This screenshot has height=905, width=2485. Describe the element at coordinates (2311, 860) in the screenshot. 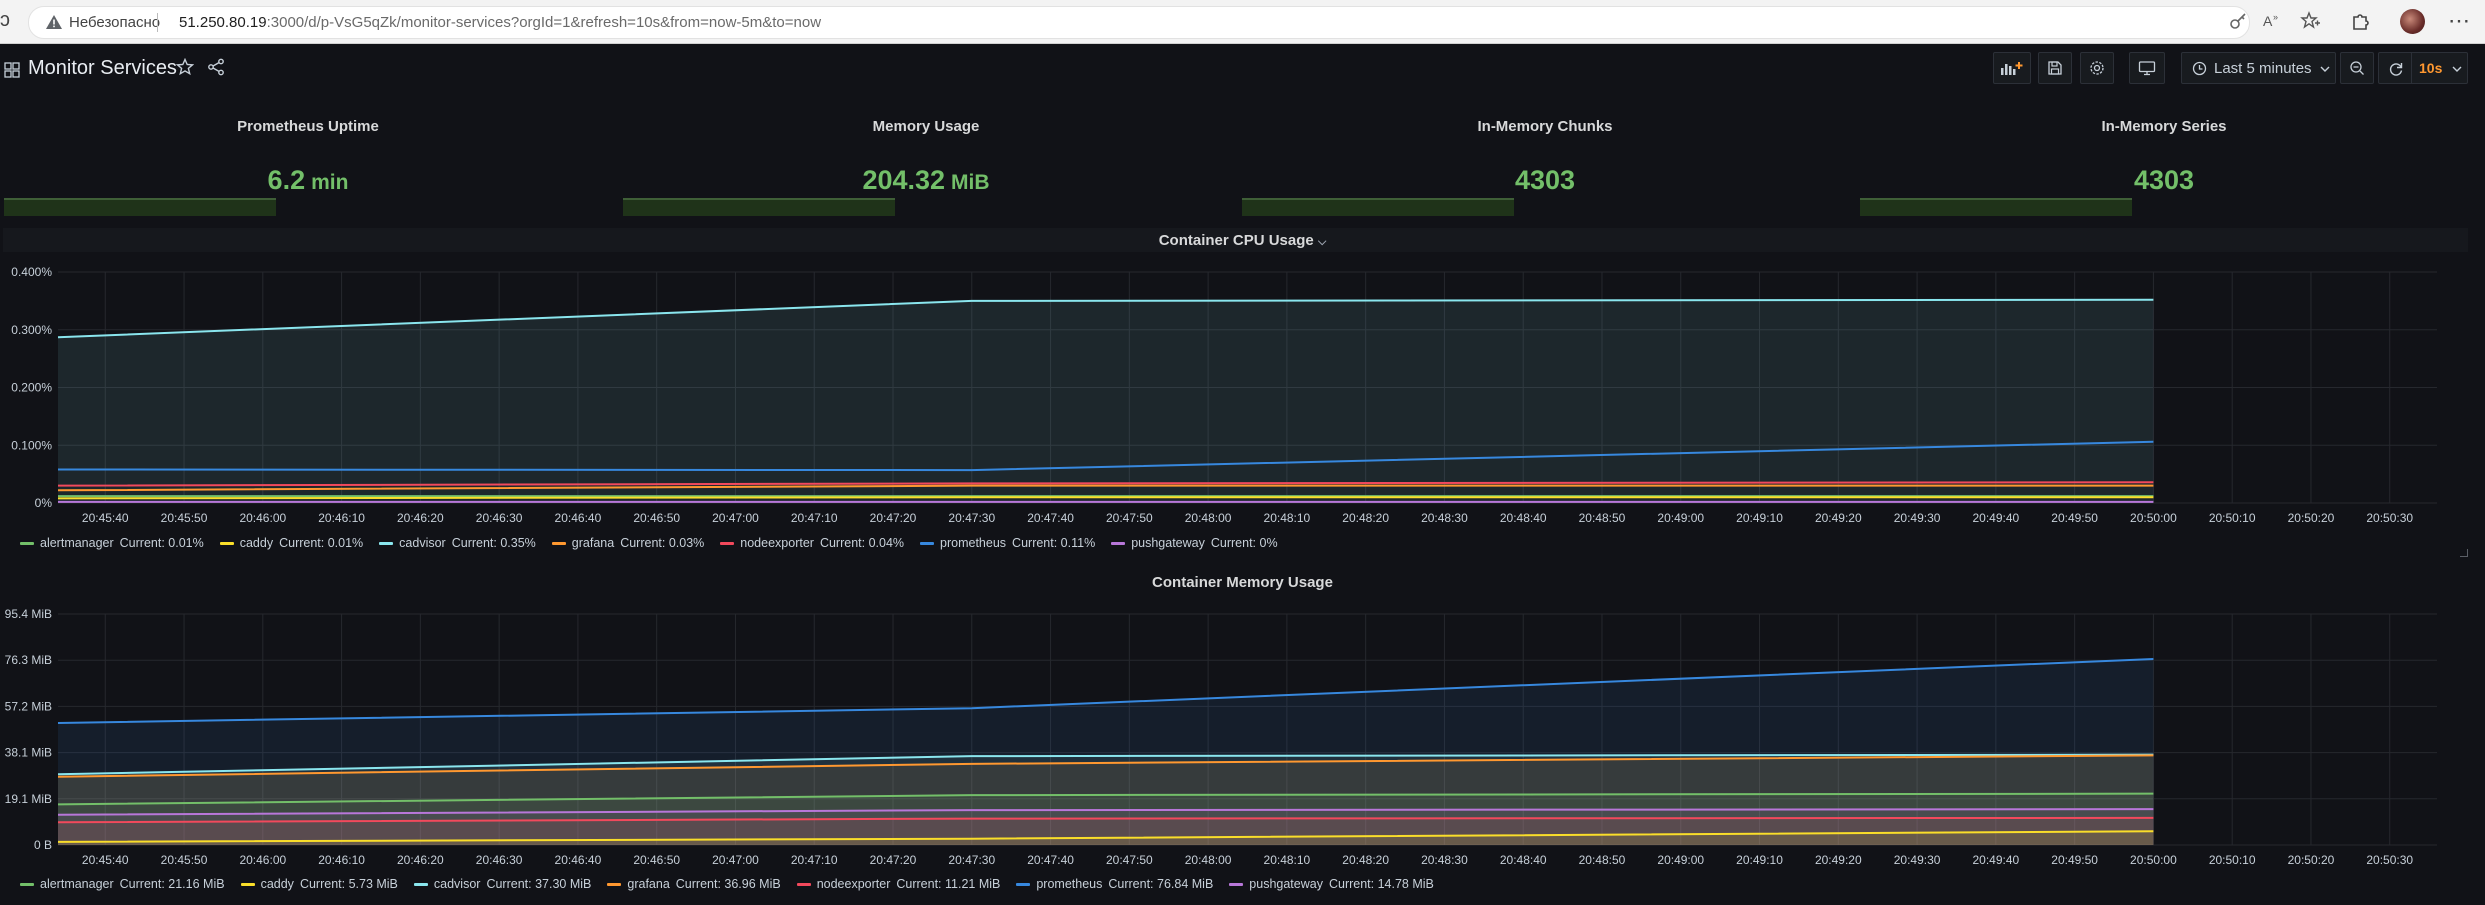

I see `x-tick-label: 20:50:20` at that location.